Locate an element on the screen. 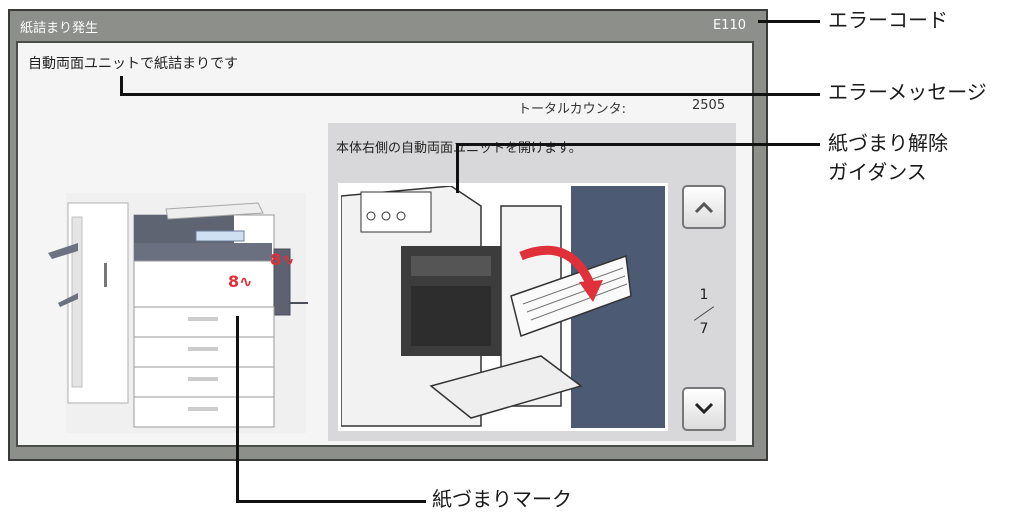  jam-mark-leader-v is located at coordinates (237, 409).